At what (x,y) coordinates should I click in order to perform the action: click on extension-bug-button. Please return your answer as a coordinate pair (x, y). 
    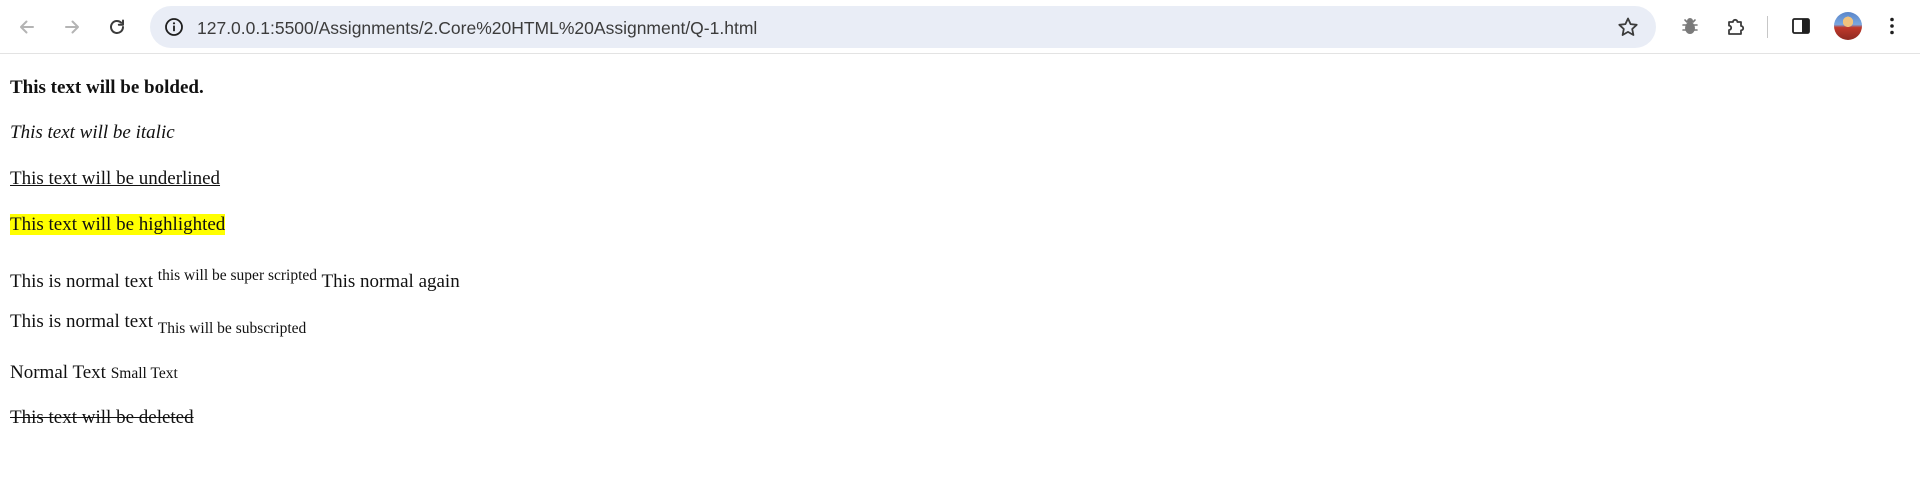
    Looking at the image, I should click on (1690, 26).